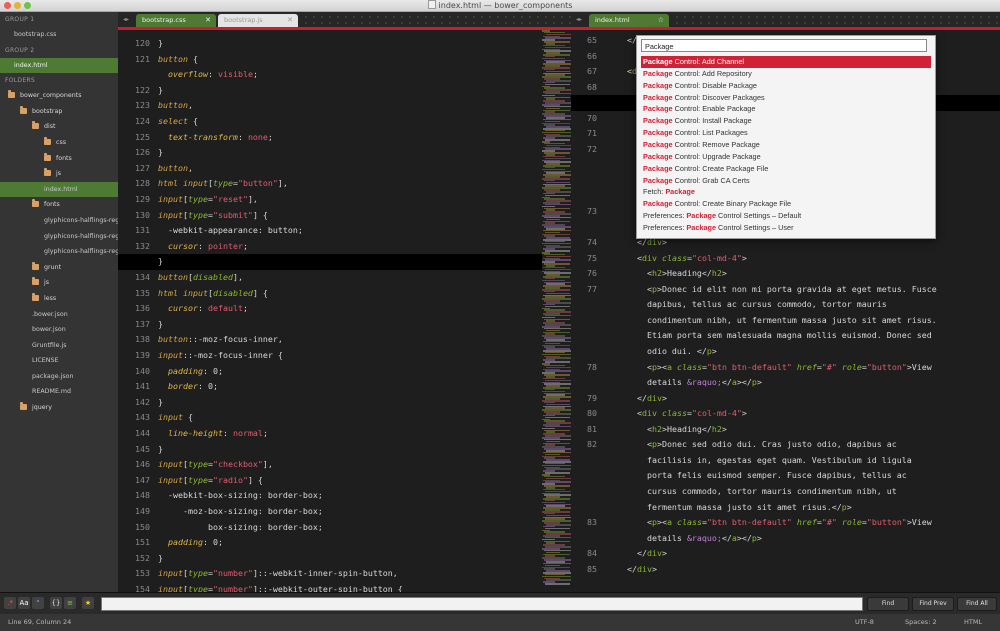 This screenshot has width=1000, height=631. I want to click on tab-close-icon: ✕, so click(290, 20).